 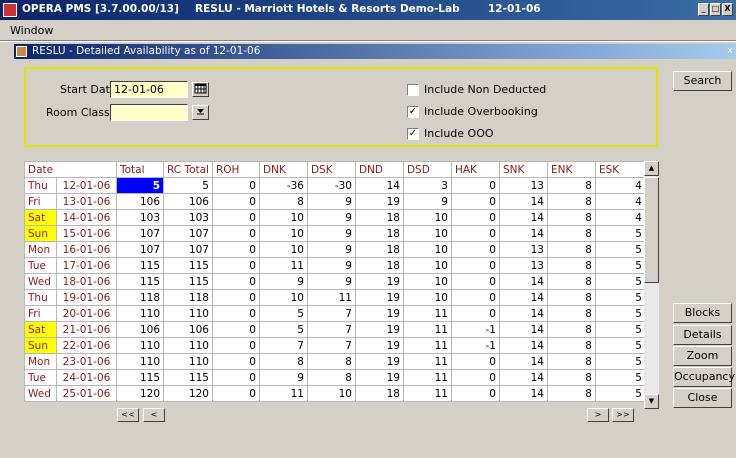 What do you see at coordinates (413, 134) in the screenshot?
I see `include-ooo-checkbox: ✓` at bounding box center [413, 134].